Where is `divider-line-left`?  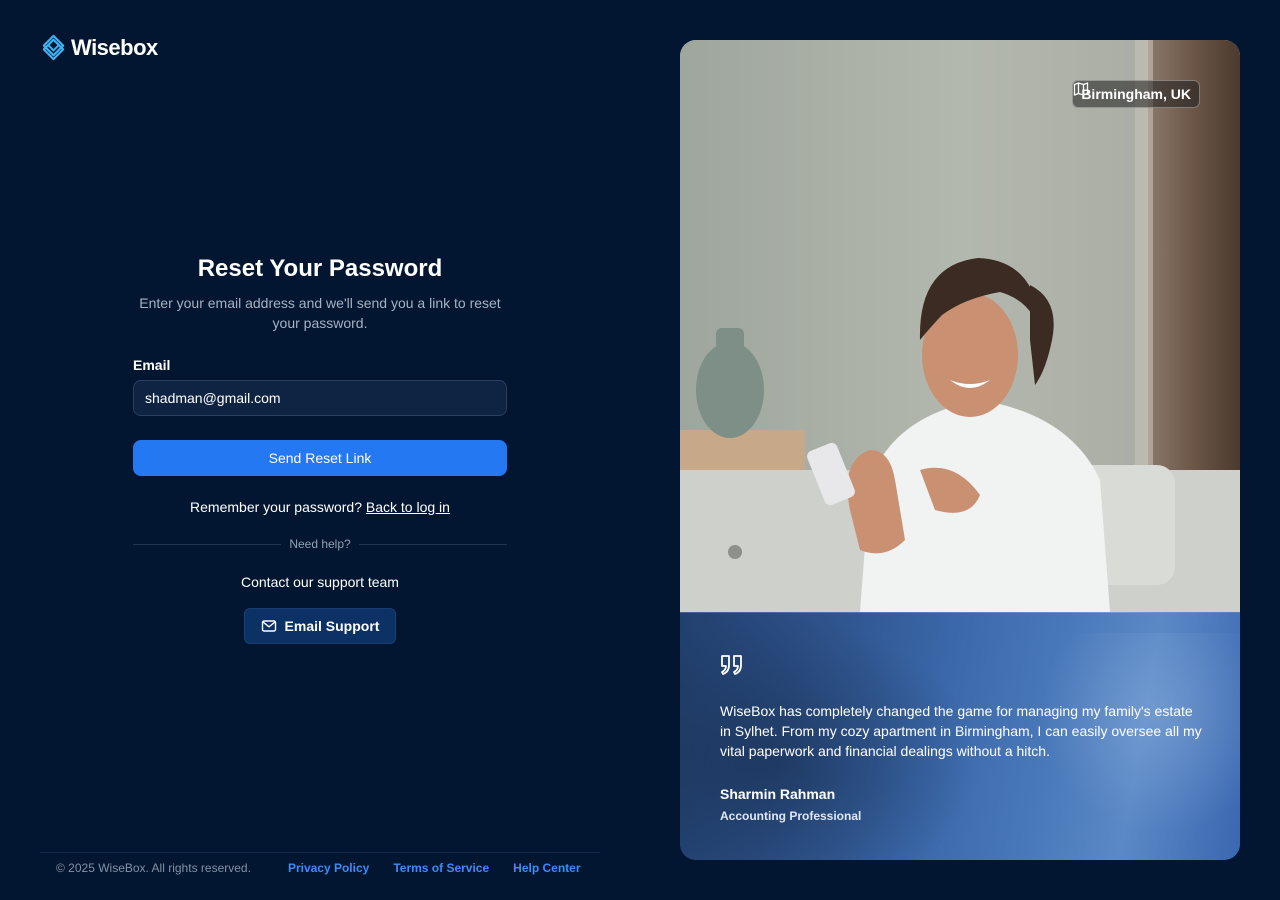 divider-line-left is located at coordinates (207, 544).